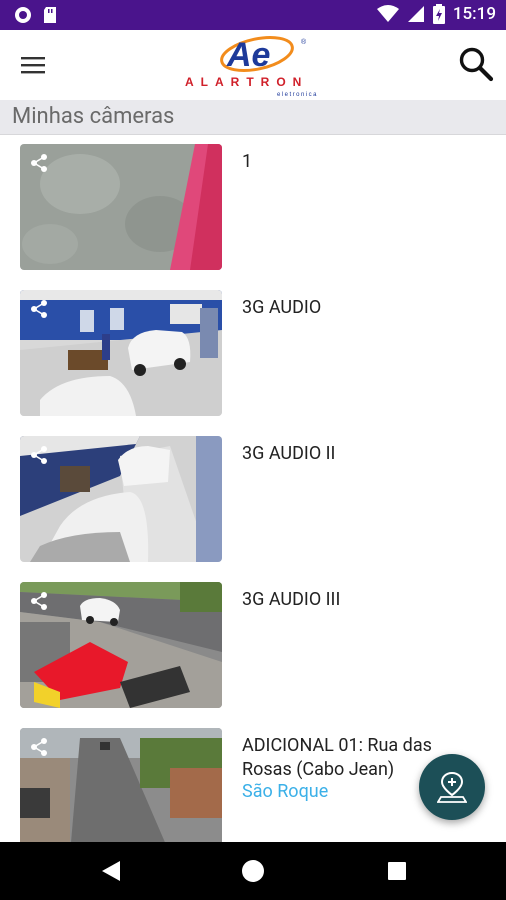 The height and width of the screenshot is (900, 506). I want to click on section-header: Minhas câmeras, so click(253, 117).